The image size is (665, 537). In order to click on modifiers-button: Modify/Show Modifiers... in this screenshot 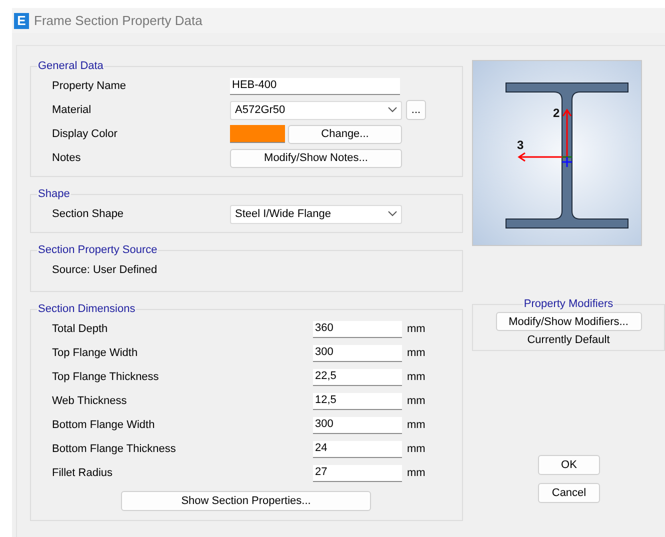, I will do `click(569, 321)`.